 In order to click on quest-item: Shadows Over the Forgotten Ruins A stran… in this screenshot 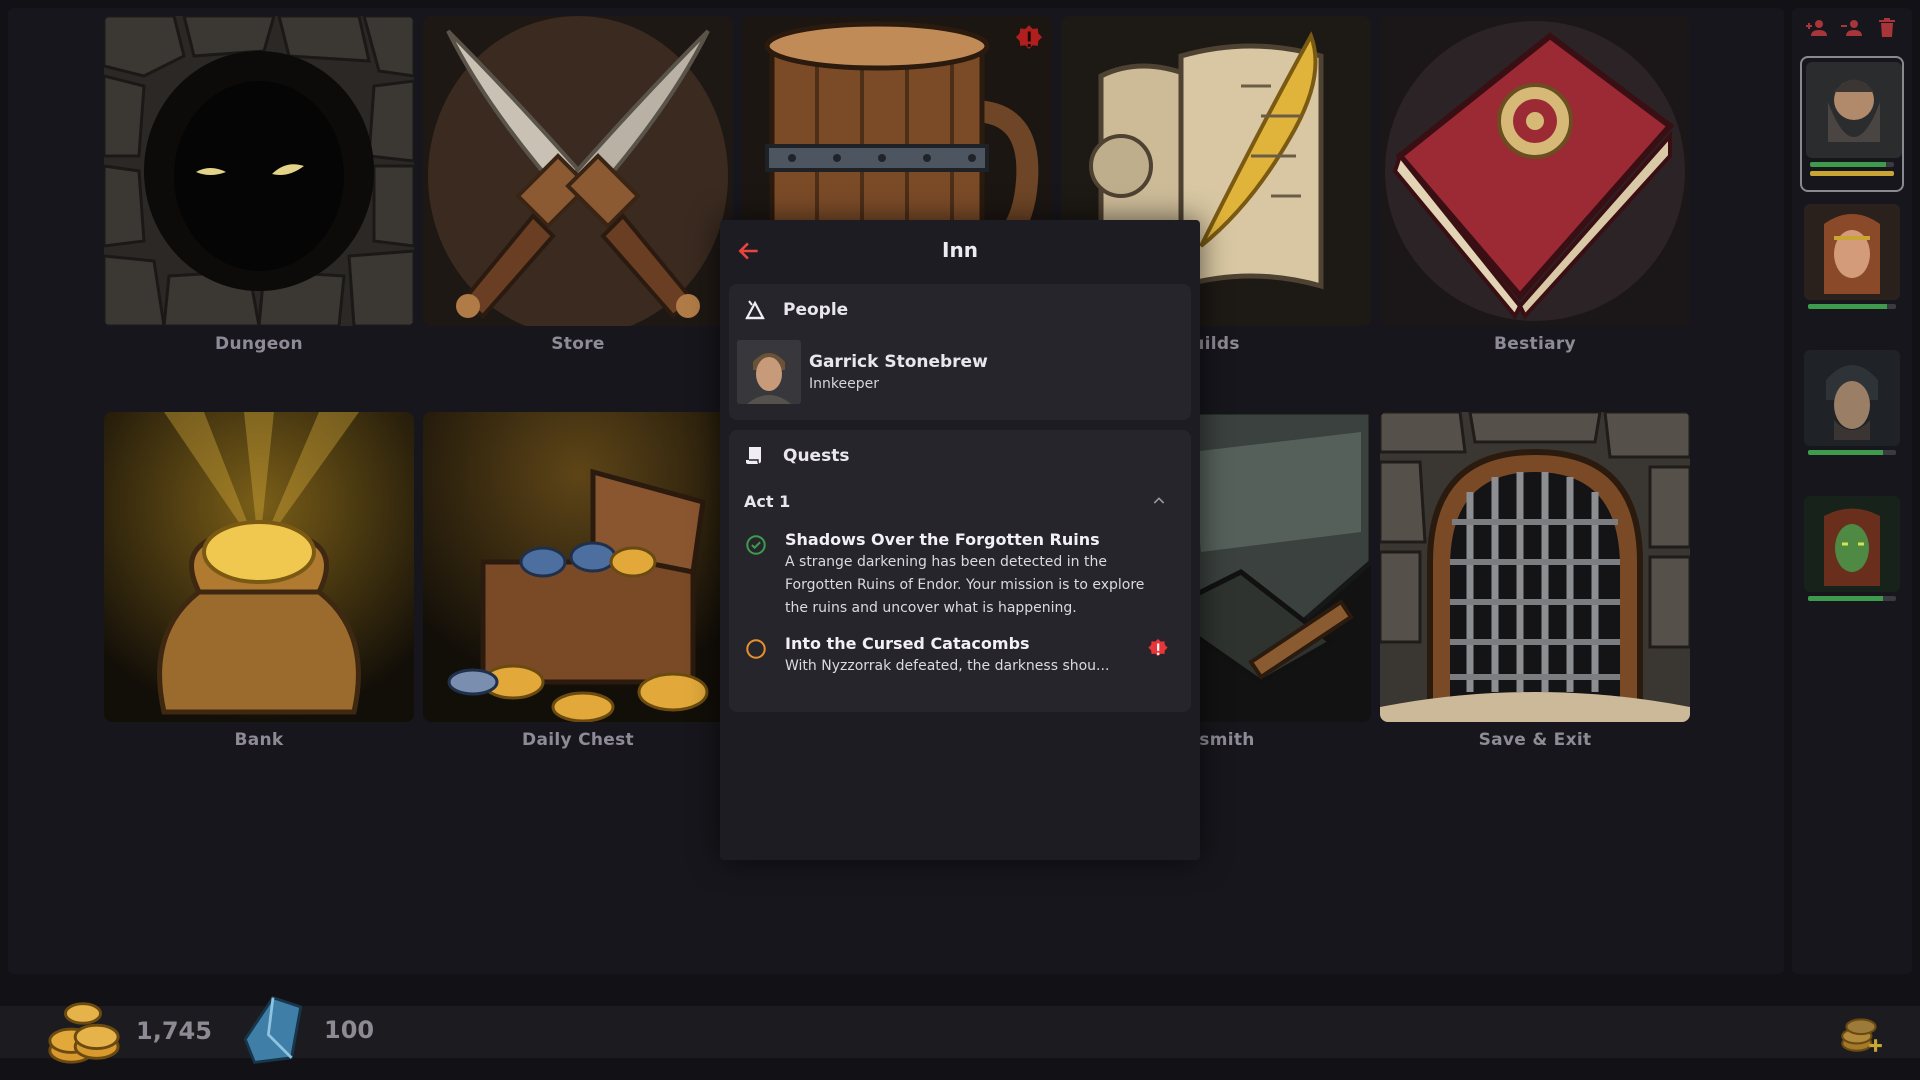, I will do `click(960, 576)`.